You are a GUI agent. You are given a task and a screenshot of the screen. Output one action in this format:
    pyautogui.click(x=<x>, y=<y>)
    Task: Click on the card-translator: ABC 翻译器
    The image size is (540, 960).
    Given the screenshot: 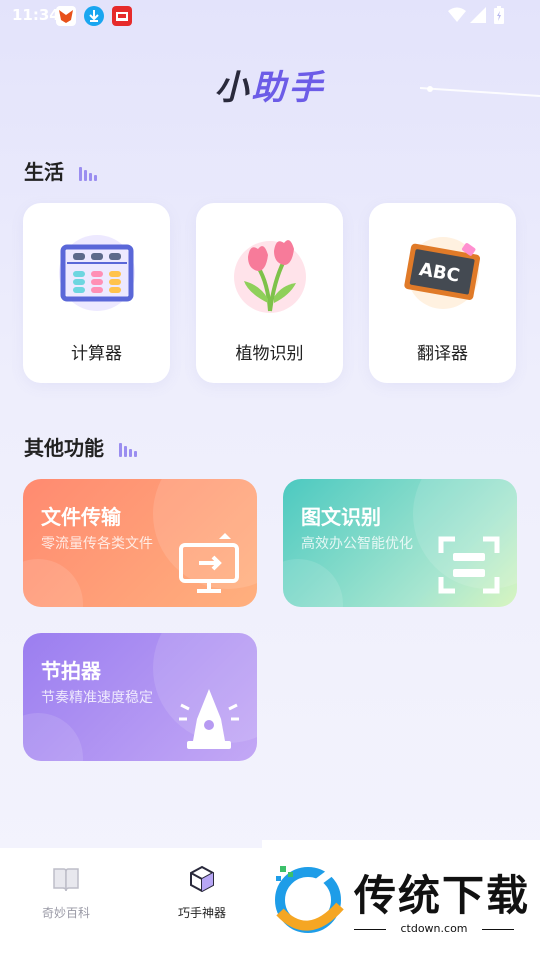 What is the action you would take?
    pyautogui.click(x=442, y=293)
    